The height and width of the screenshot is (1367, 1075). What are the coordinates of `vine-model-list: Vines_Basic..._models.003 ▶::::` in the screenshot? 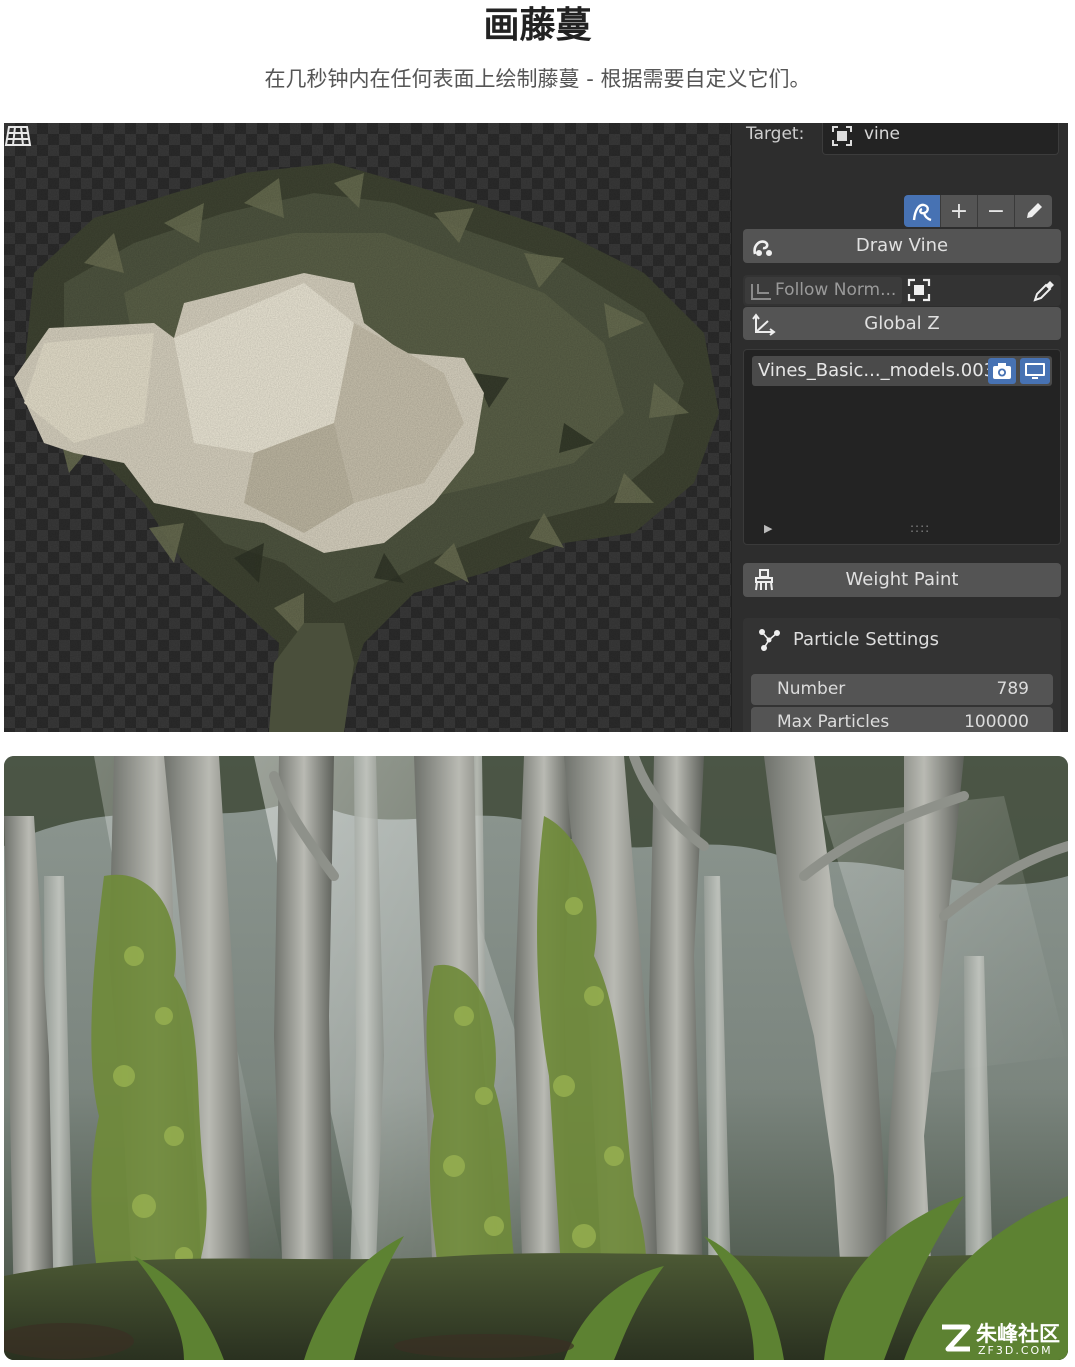 It's located at (902, 447).